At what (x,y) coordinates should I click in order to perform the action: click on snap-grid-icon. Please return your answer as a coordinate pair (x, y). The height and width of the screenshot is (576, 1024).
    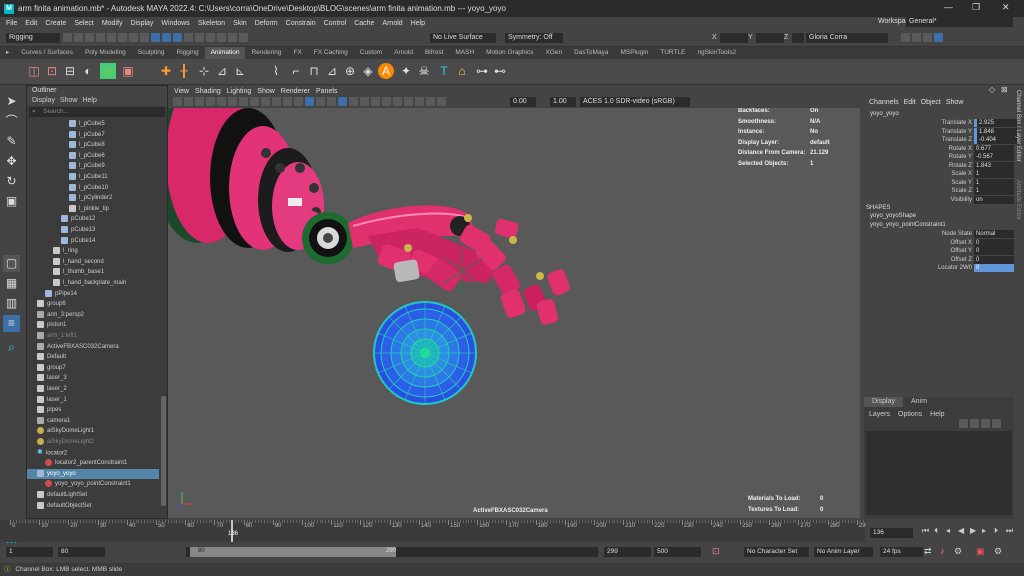
    Looking at the image, I should click on (155, 37).